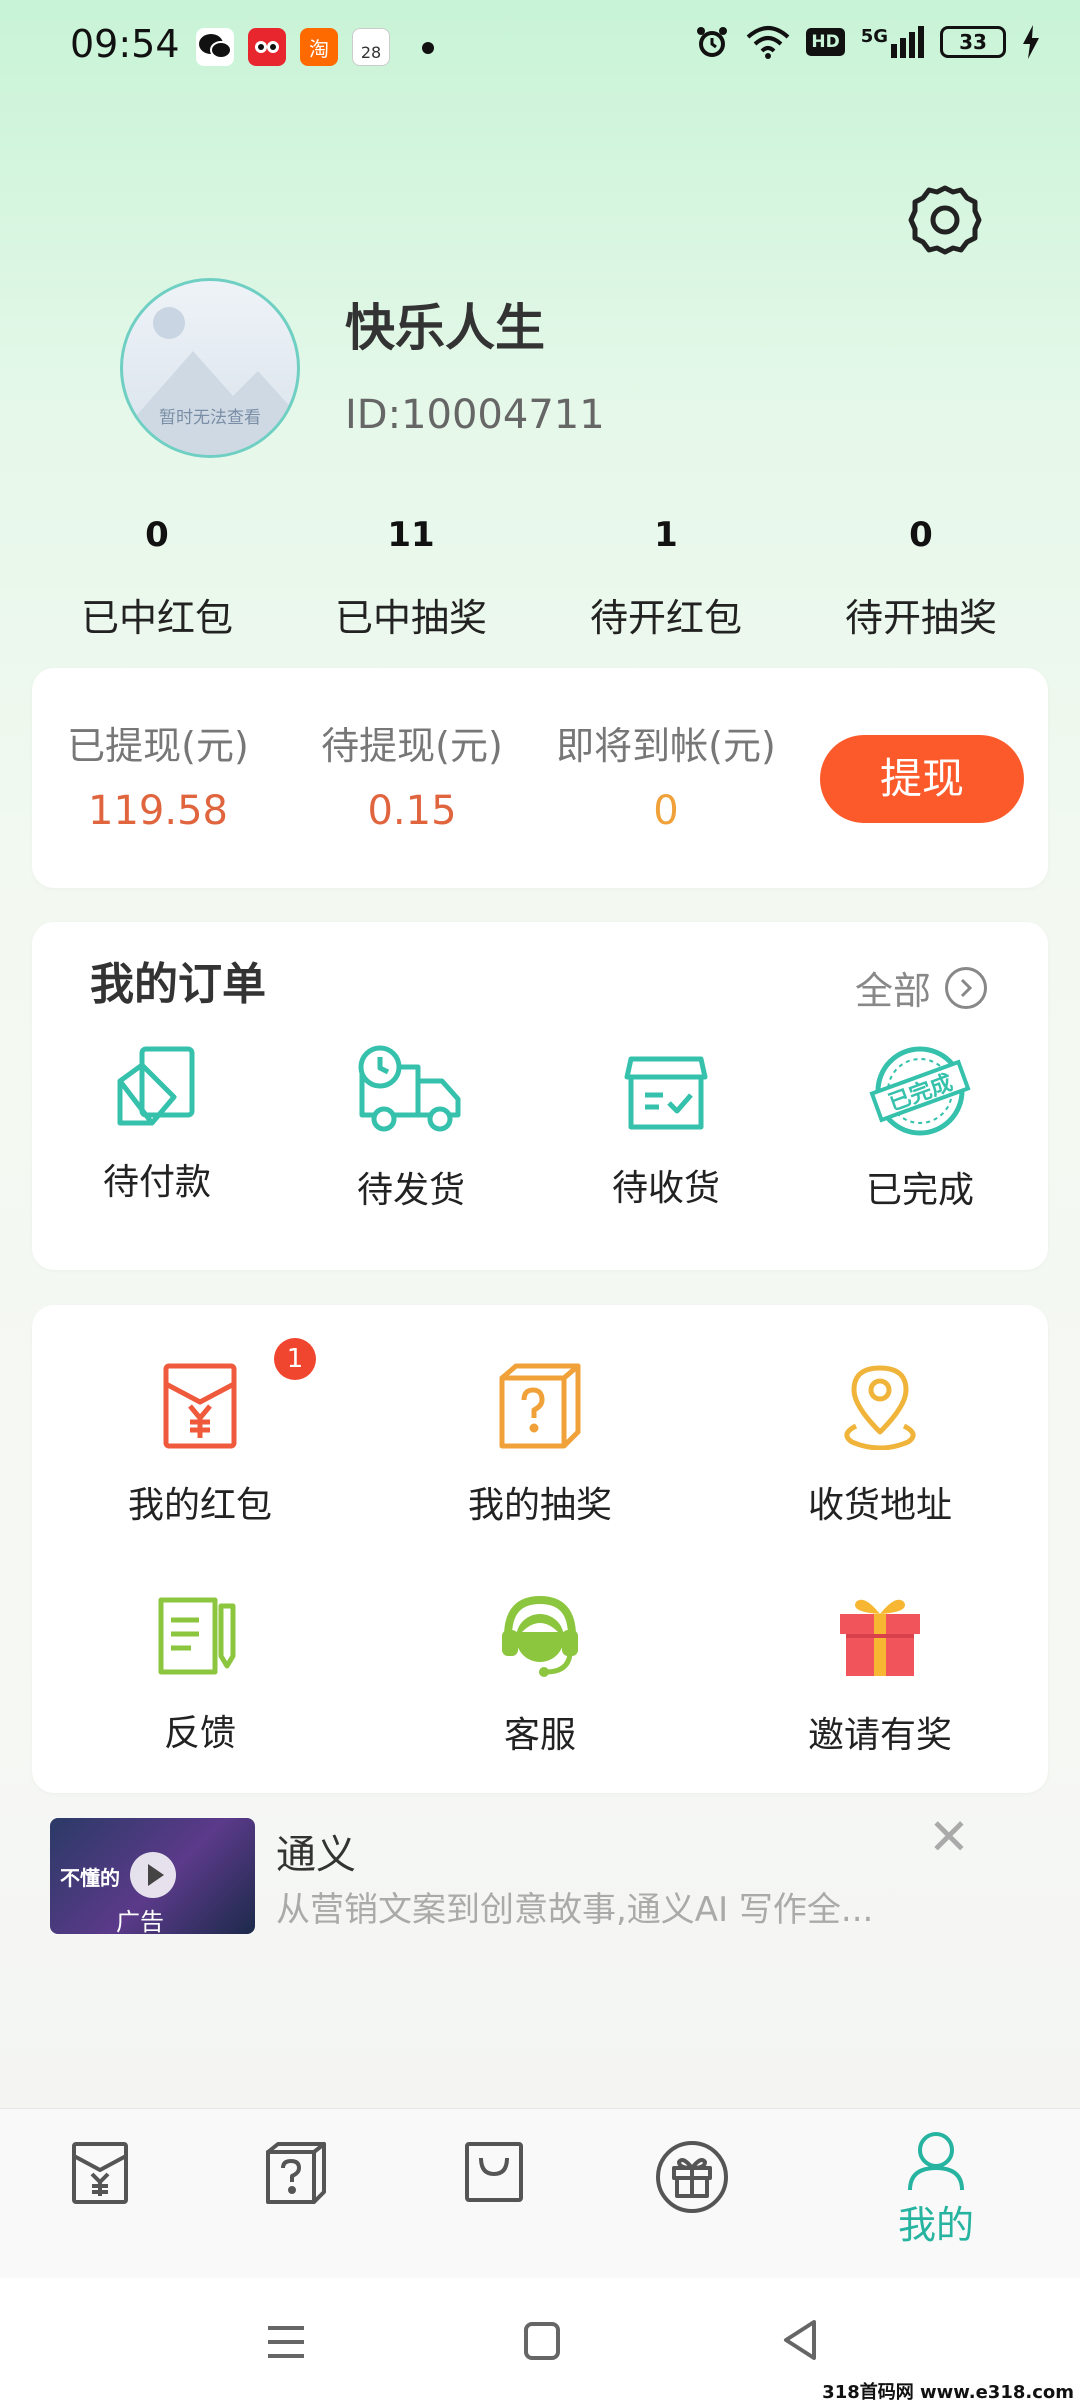 This screenshot has width=1080, height=2408. Describe the element at coordinates (825, 42) in the screenshot. I see `hd-icon: HD` at that location.